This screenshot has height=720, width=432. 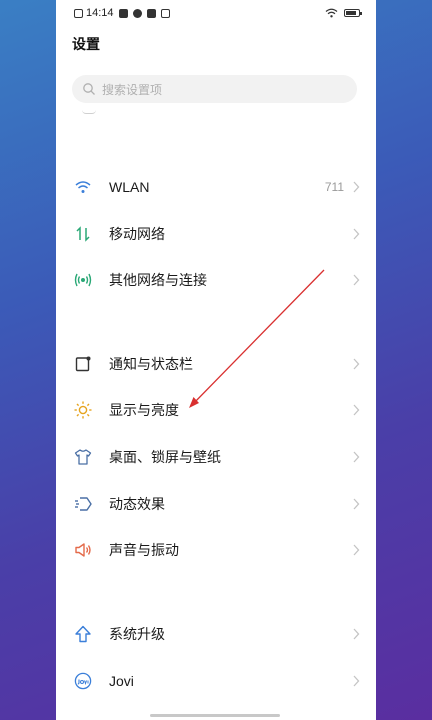 I want to click on setting-item-wallpaper: 桌面、锁屏与壁纸, so click(x=216, y=457).